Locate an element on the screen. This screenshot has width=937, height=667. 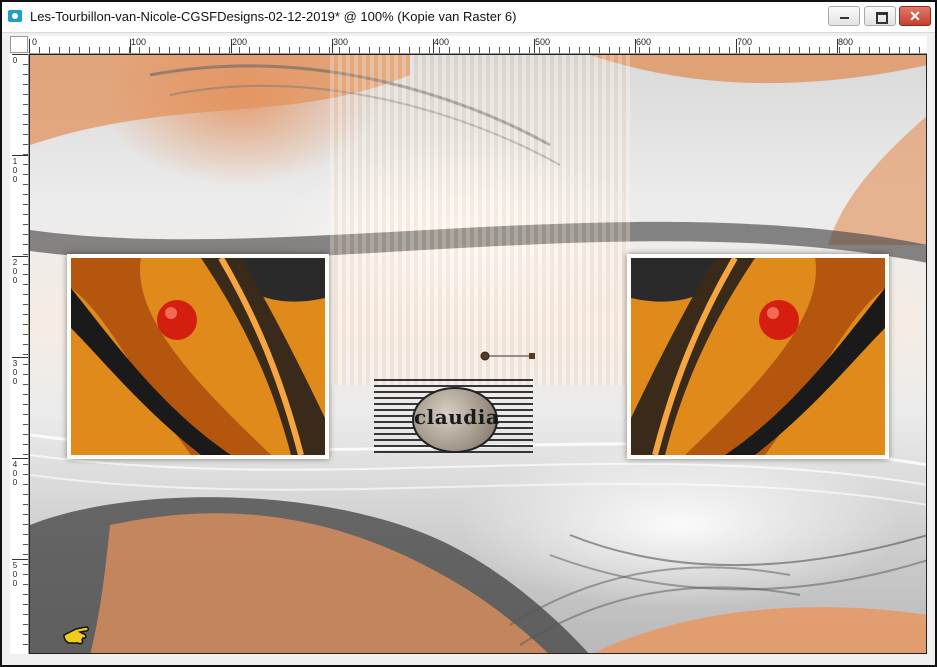
watermark-text: claudia is located at coordinates (457, 417).